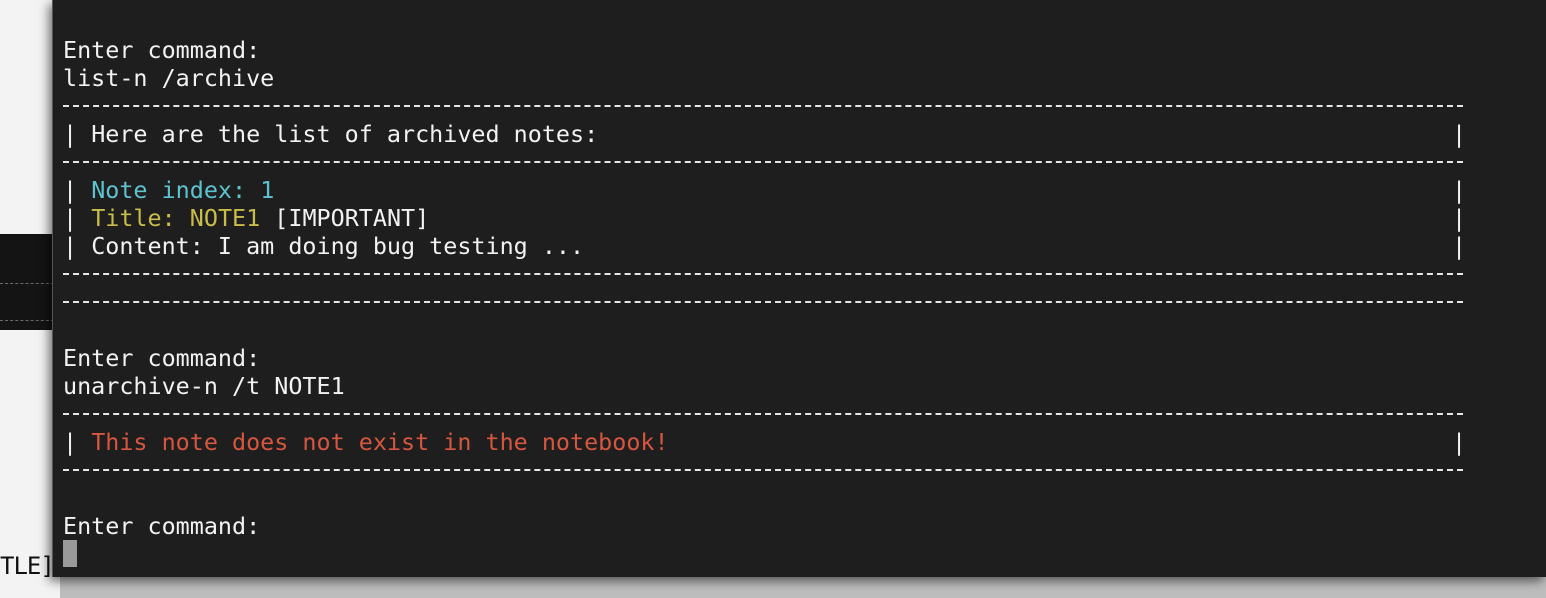 The height and width of the screenshot is (598, 1546). What do you see at coordinates (169, 78) in the screenshot?
I see `entered-command: list-n /archive` at bounding box center [169, 78].